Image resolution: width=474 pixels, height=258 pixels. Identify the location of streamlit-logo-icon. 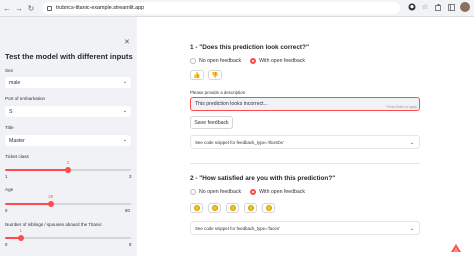
(456, 246).